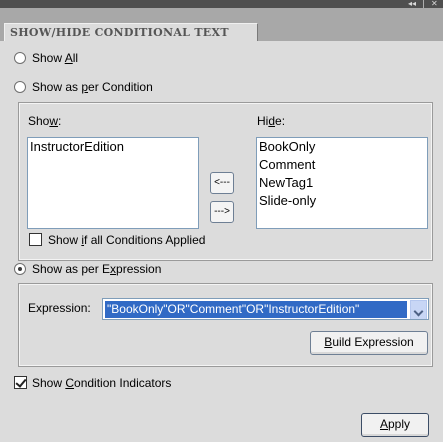  I want to click on panel-title-bar: ◂◂ | ✕, so click(221, 4).